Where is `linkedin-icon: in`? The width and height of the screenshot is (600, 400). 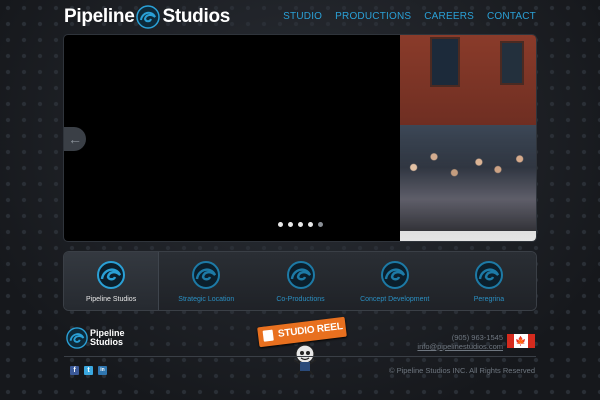 linkedin-icon: in is located at coordinates (102, 370).